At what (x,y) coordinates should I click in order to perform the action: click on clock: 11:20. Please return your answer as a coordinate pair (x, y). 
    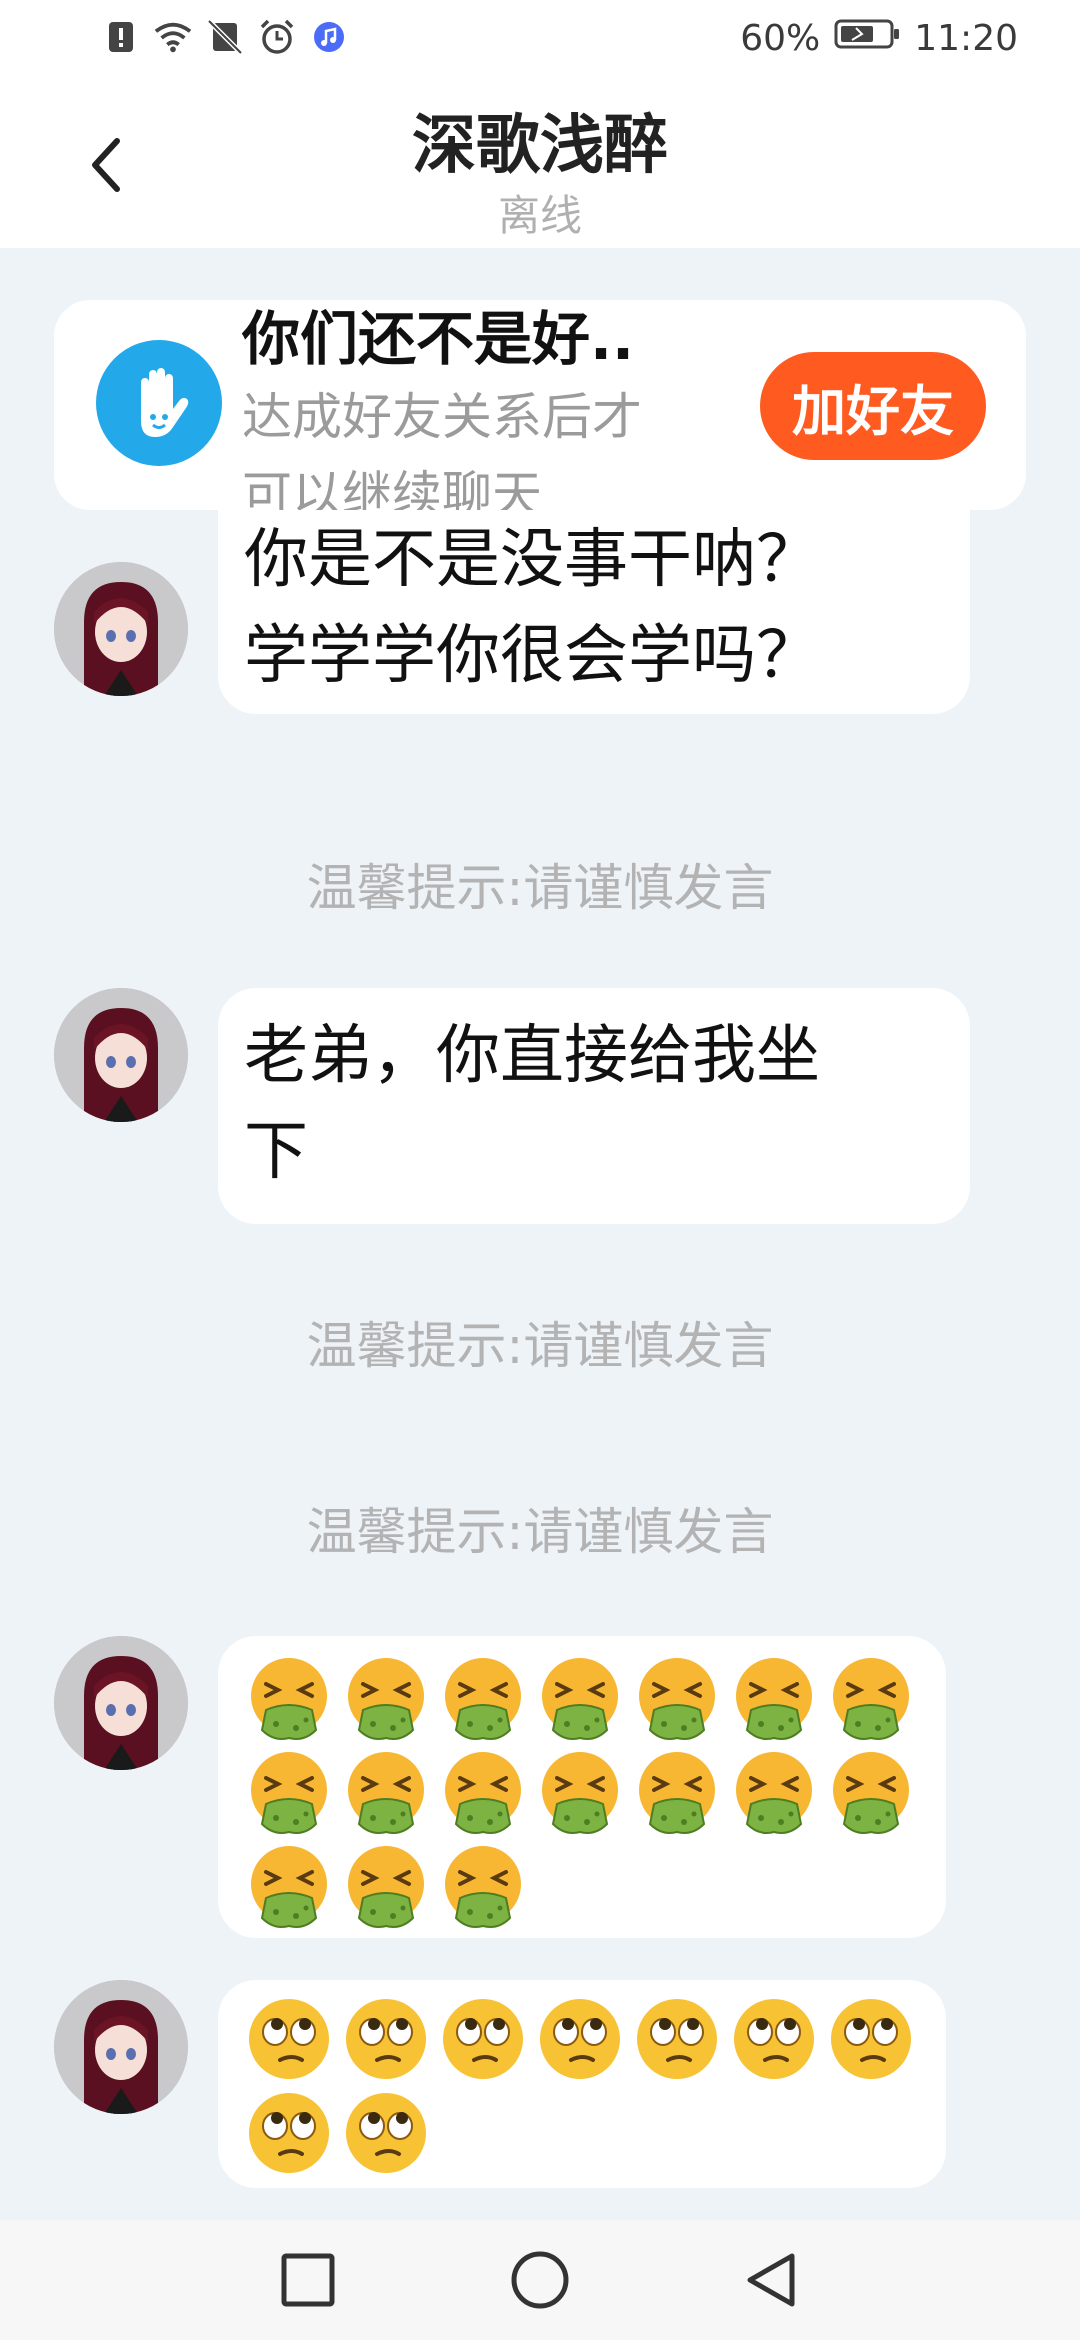
    Looking at the image, I should click on (966, 38).